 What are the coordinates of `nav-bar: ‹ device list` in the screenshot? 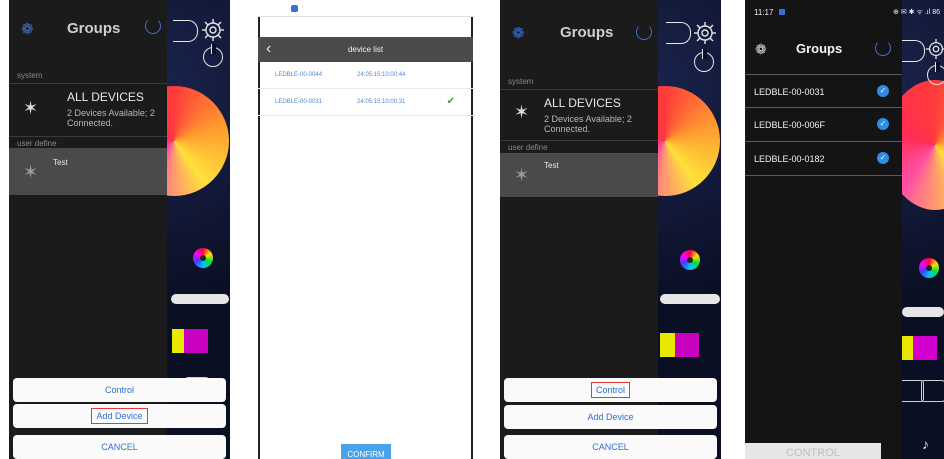 It's located at (365, 49).